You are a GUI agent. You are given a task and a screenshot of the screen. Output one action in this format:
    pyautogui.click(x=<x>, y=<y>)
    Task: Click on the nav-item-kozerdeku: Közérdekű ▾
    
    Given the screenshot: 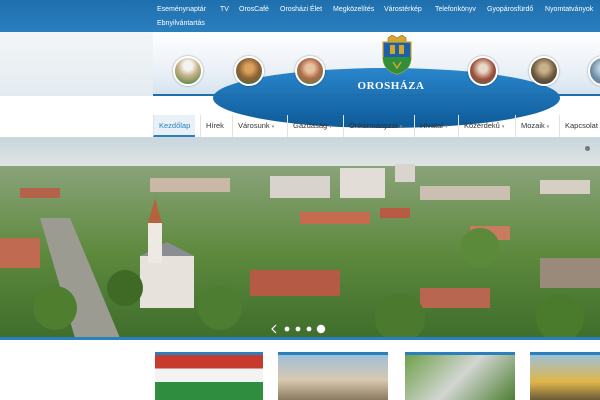 What is the action you would take?
    pyautogui.click(x=483, y=126)
    